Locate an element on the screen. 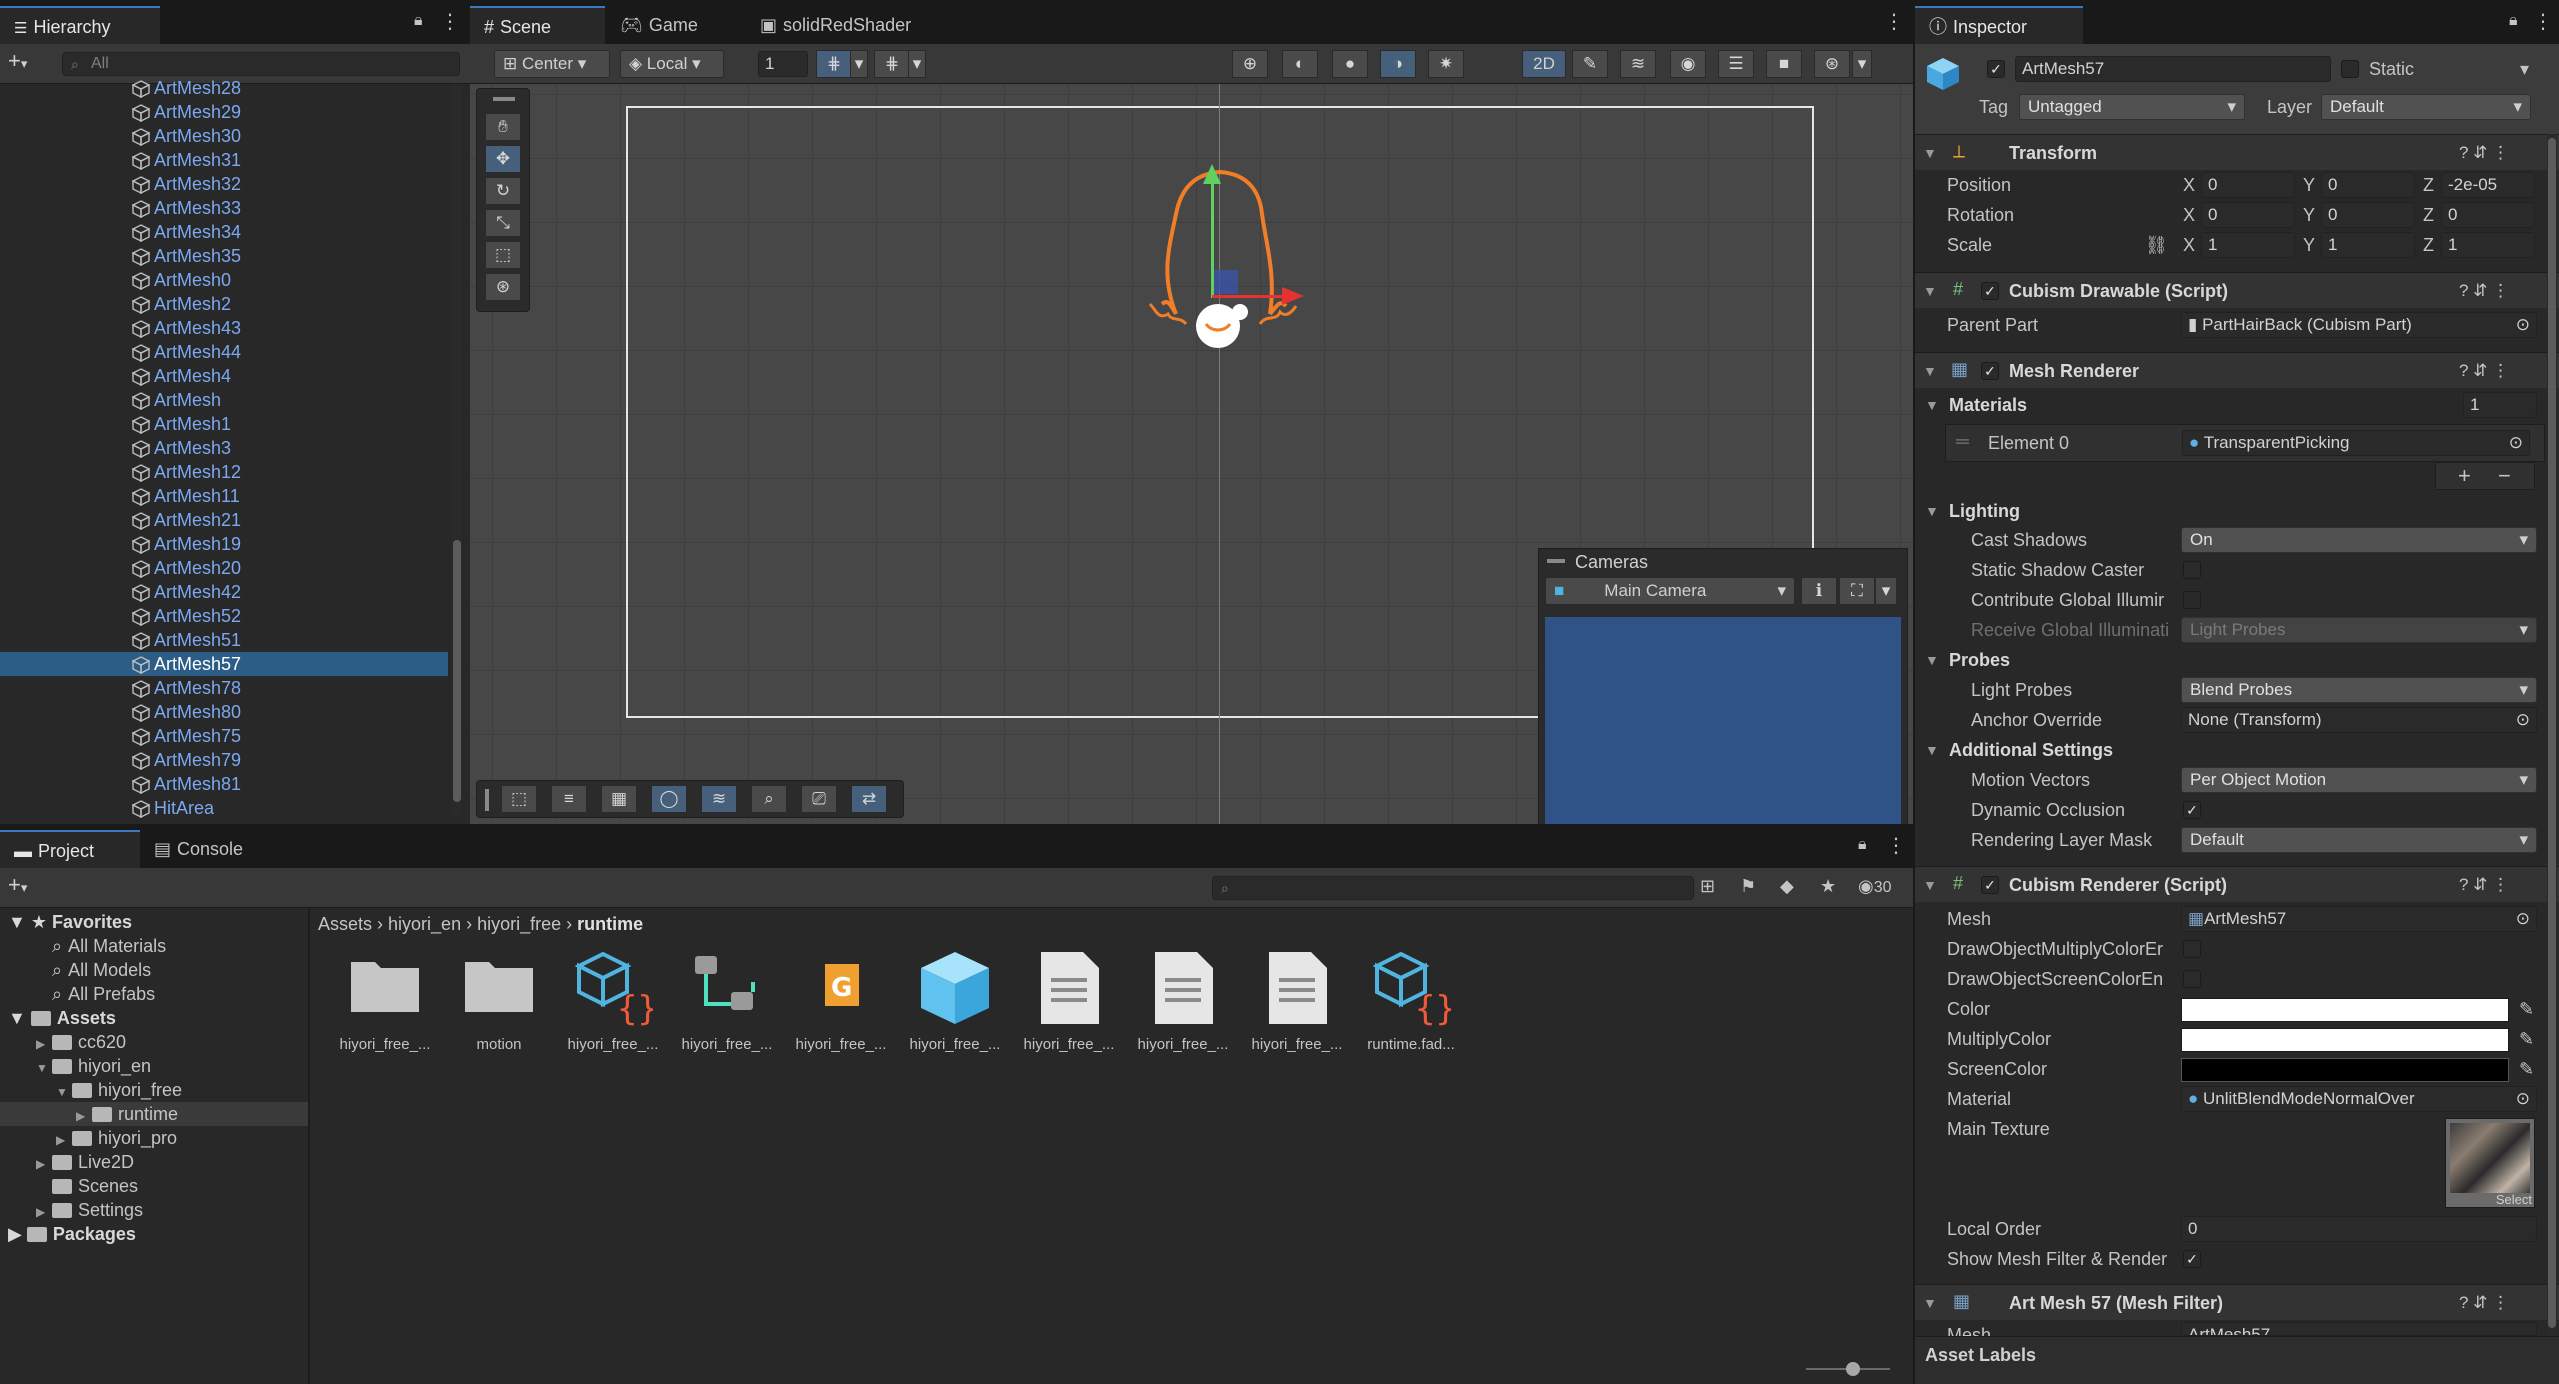 The height and width of the screenshot is (1384, 2559). circle-tool-icon: ◯ is located at coordinates (669, 799).